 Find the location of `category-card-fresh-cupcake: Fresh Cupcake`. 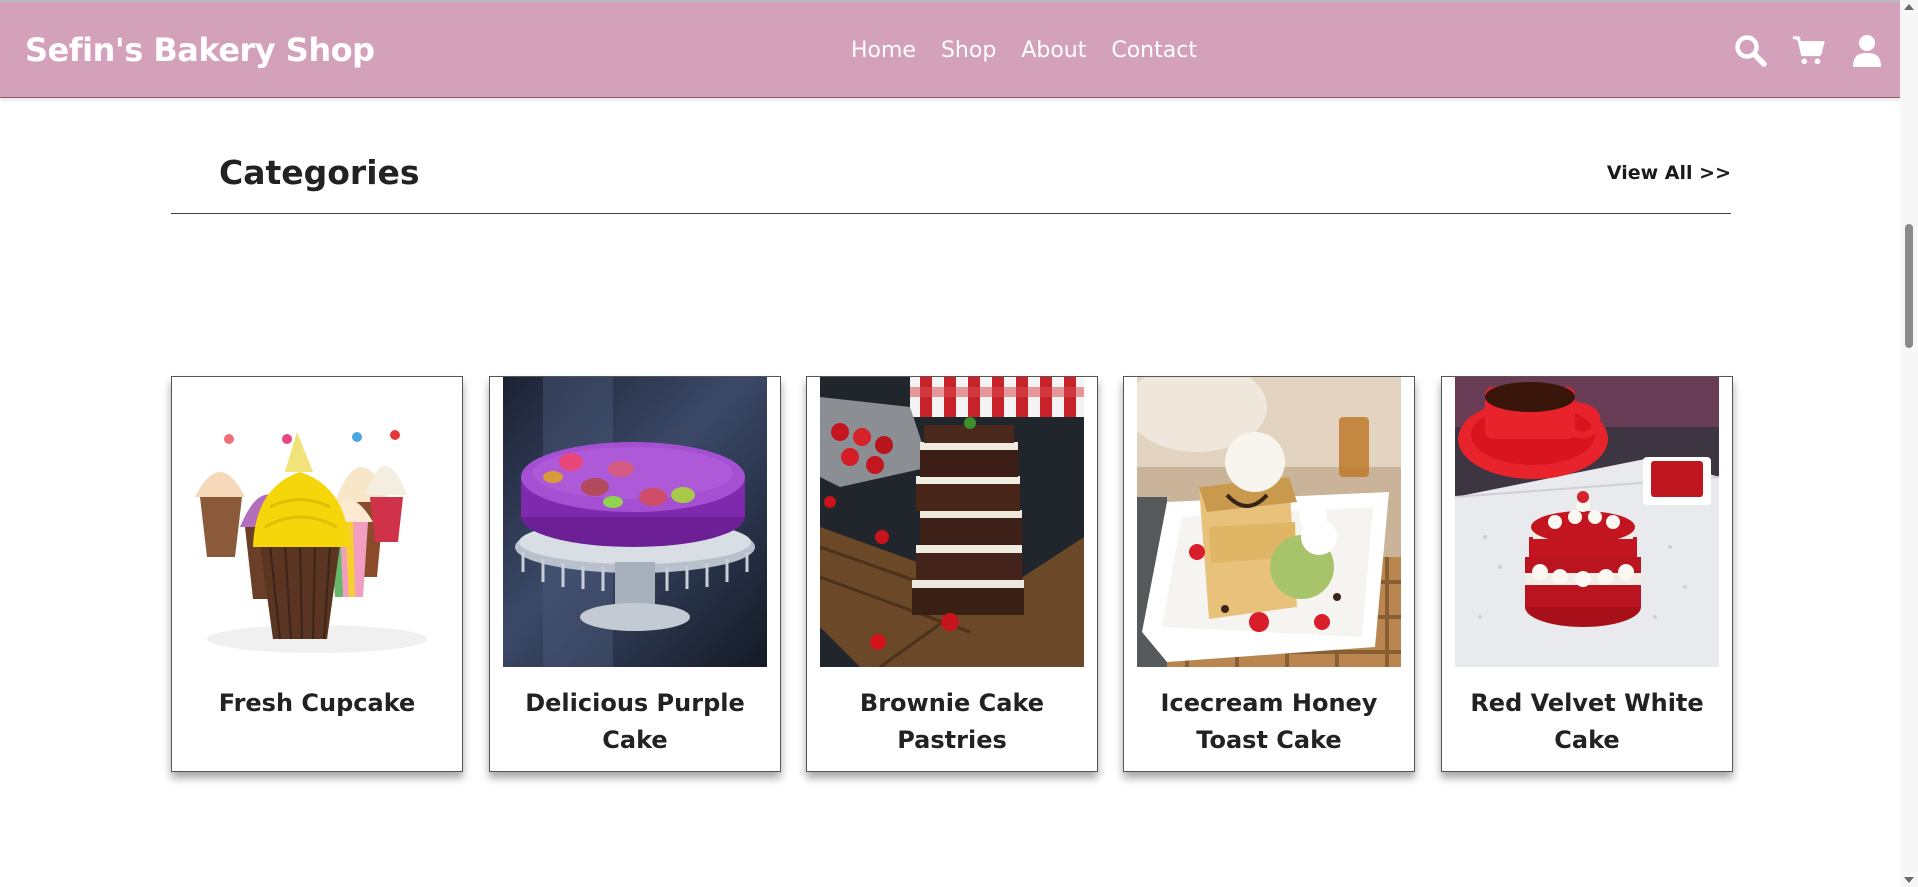

category-card-fresh-cupcake: Fresh Cupcake is located at coordinates (317, 574).